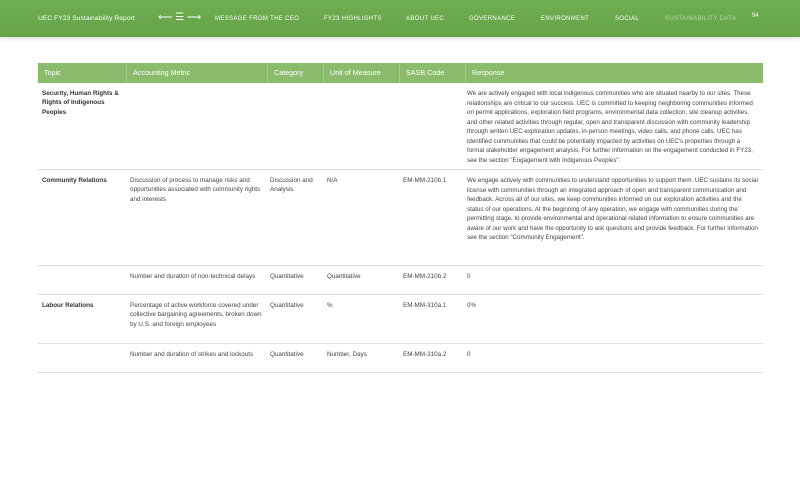 Image resolution: width=800 pixels, height=486 pixels. I want to click on unit-cell: %, so click(330, 305).